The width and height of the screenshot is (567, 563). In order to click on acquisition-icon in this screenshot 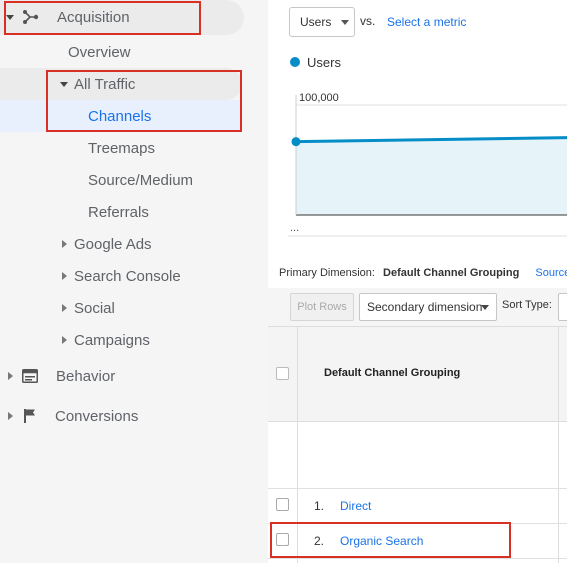, I will do `click(31, 17)`.